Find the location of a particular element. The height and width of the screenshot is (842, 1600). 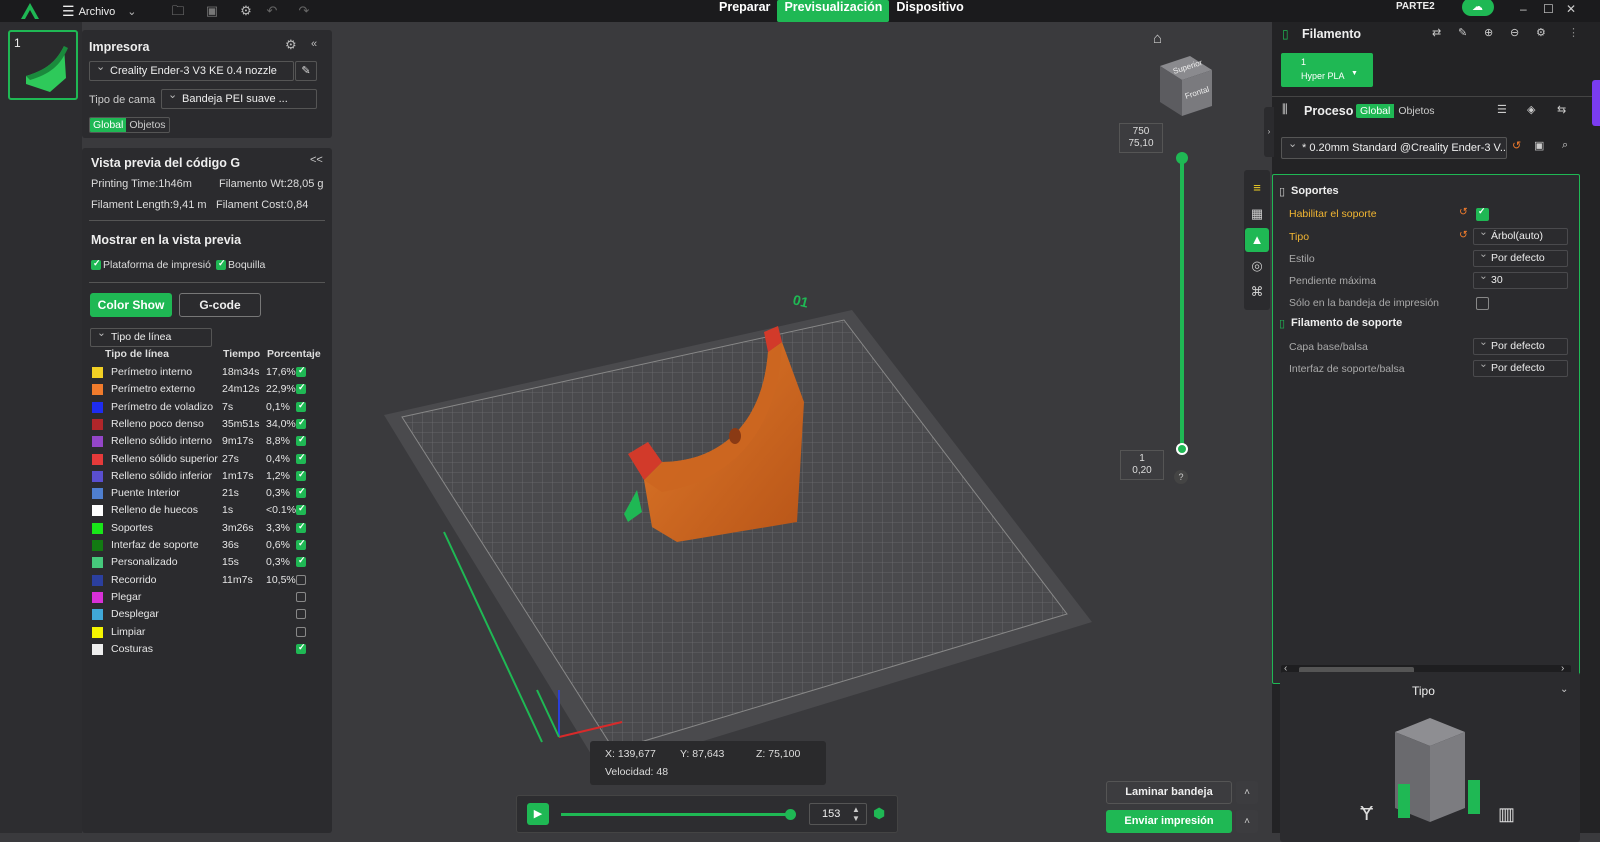

edit-printer-icon: ✎ is located at coordinates (306, 71).